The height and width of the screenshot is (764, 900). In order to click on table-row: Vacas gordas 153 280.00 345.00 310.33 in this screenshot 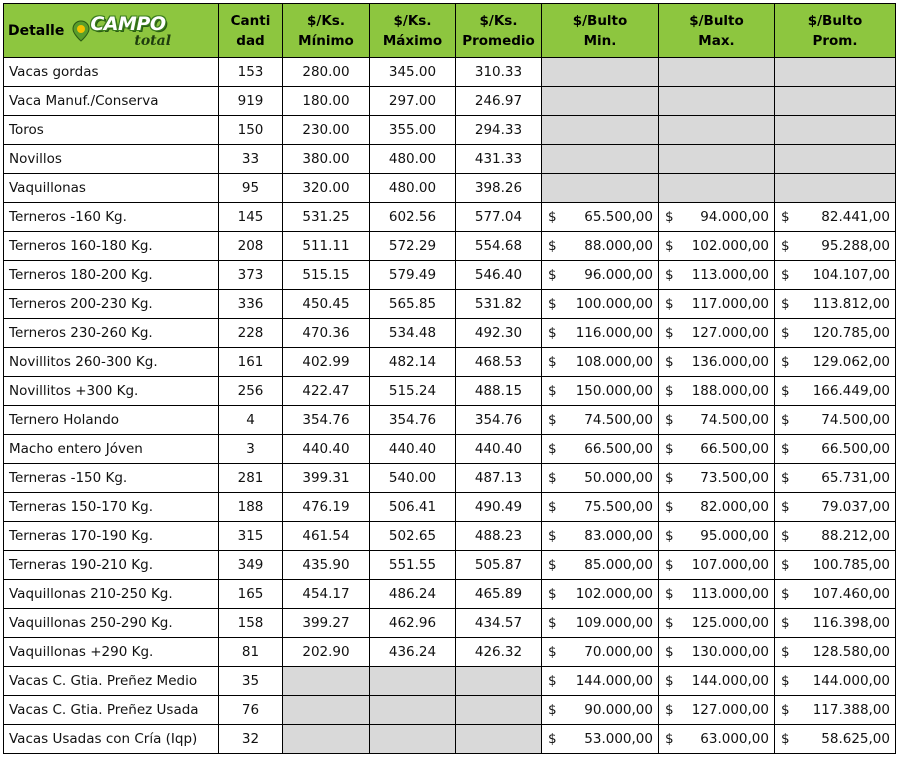, I will do `click(449, 72)`.